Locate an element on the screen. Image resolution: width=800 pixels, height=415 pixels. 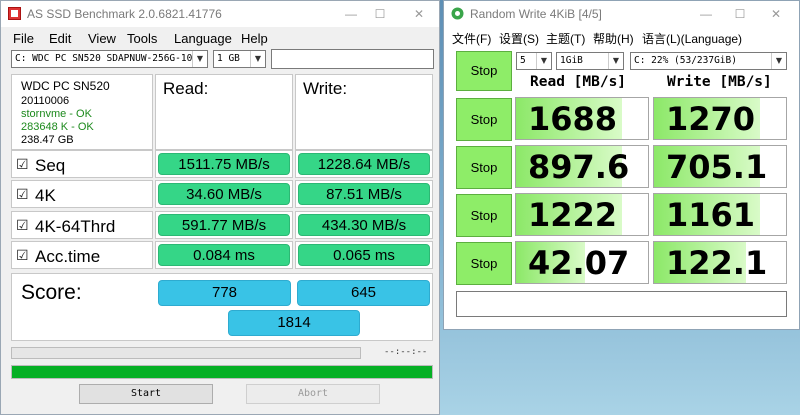
rnd4k-q1t1-read: 42.07 is located at coordinates (579, 263).